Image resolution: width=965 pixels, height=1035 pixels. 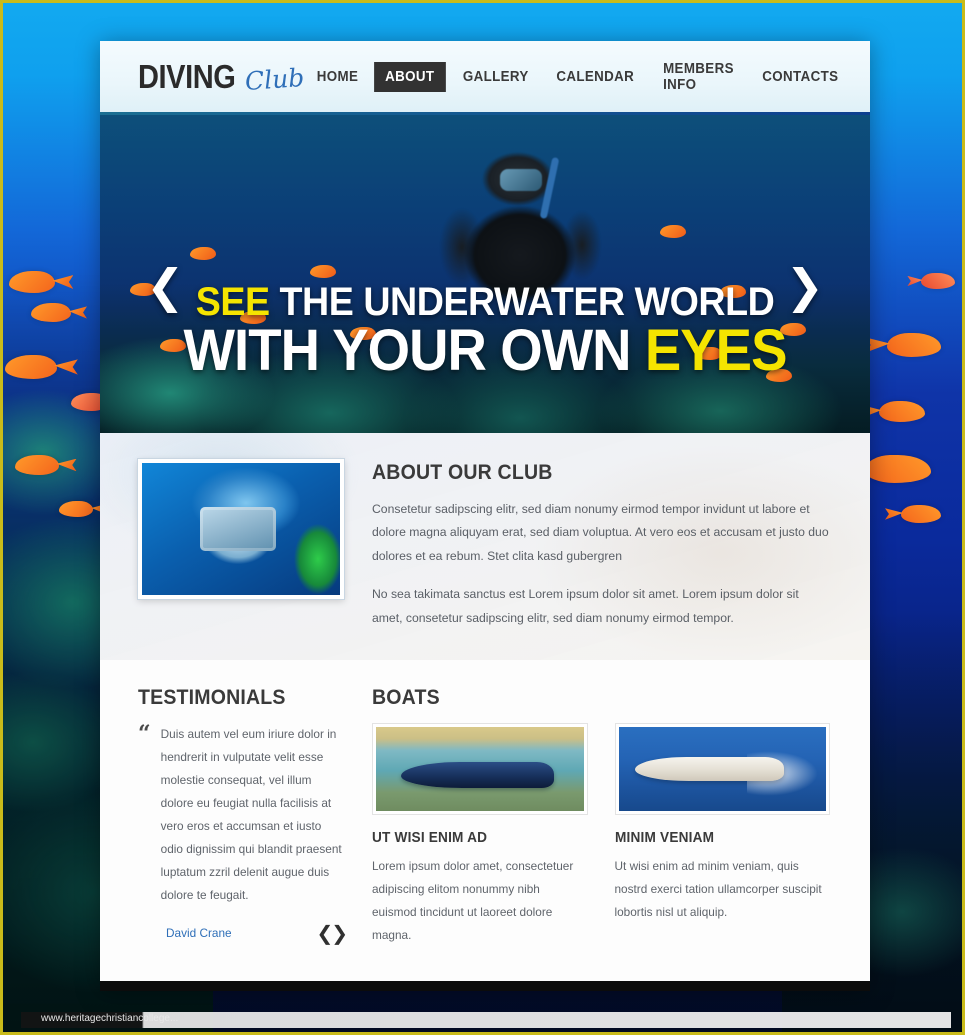 I want to click on site-logo: DIVING Club, so click(x=221, y=76).